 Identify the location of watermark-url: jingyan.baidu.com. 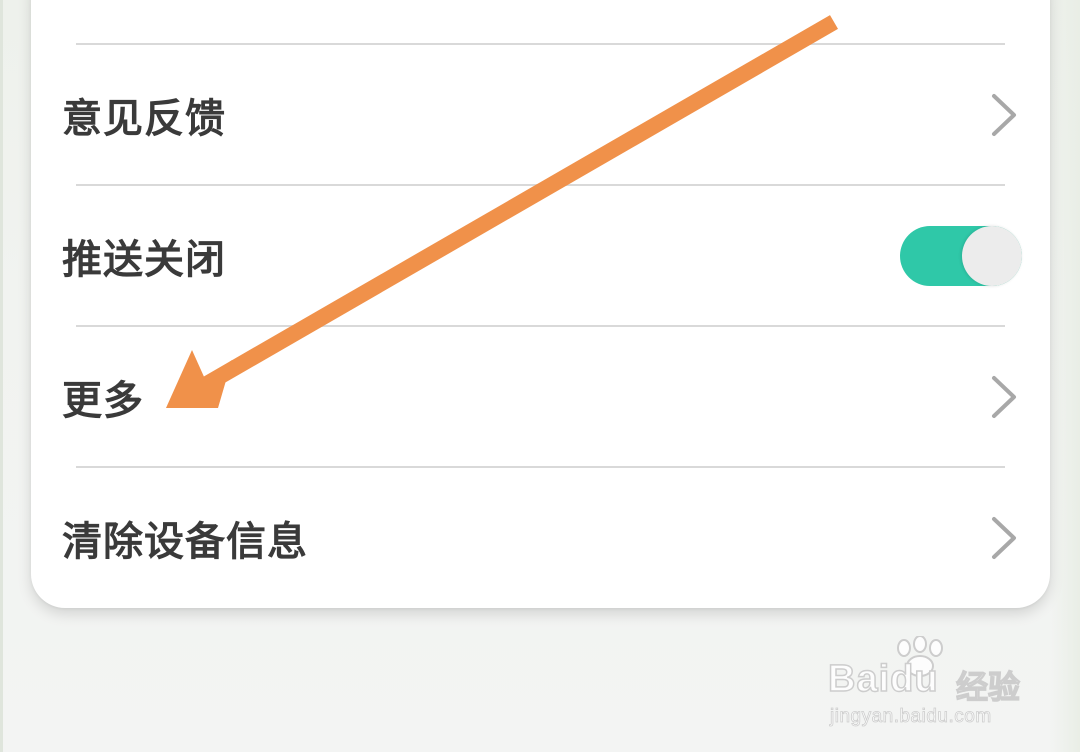
(911, 717).